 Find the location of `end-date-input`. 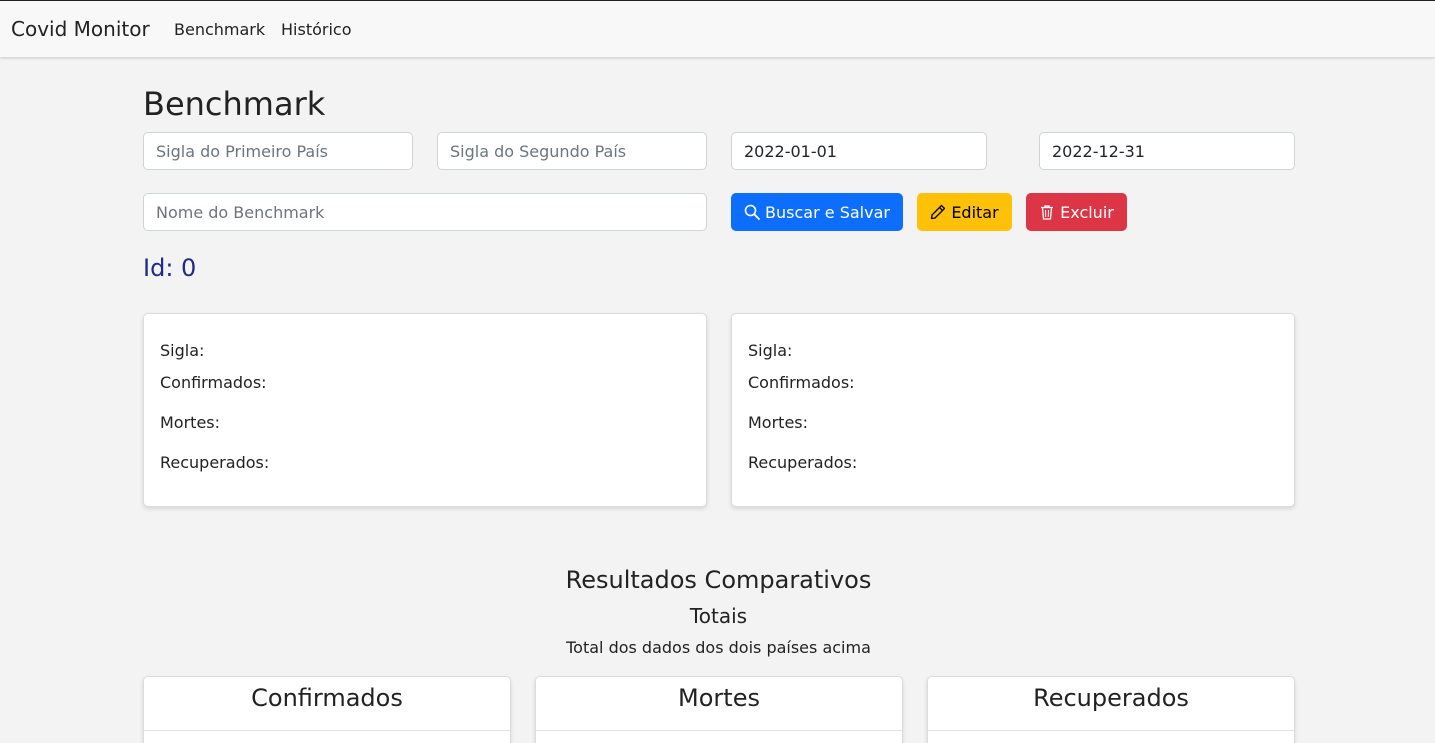

end-date-input is located at coordinates (1167, 151).